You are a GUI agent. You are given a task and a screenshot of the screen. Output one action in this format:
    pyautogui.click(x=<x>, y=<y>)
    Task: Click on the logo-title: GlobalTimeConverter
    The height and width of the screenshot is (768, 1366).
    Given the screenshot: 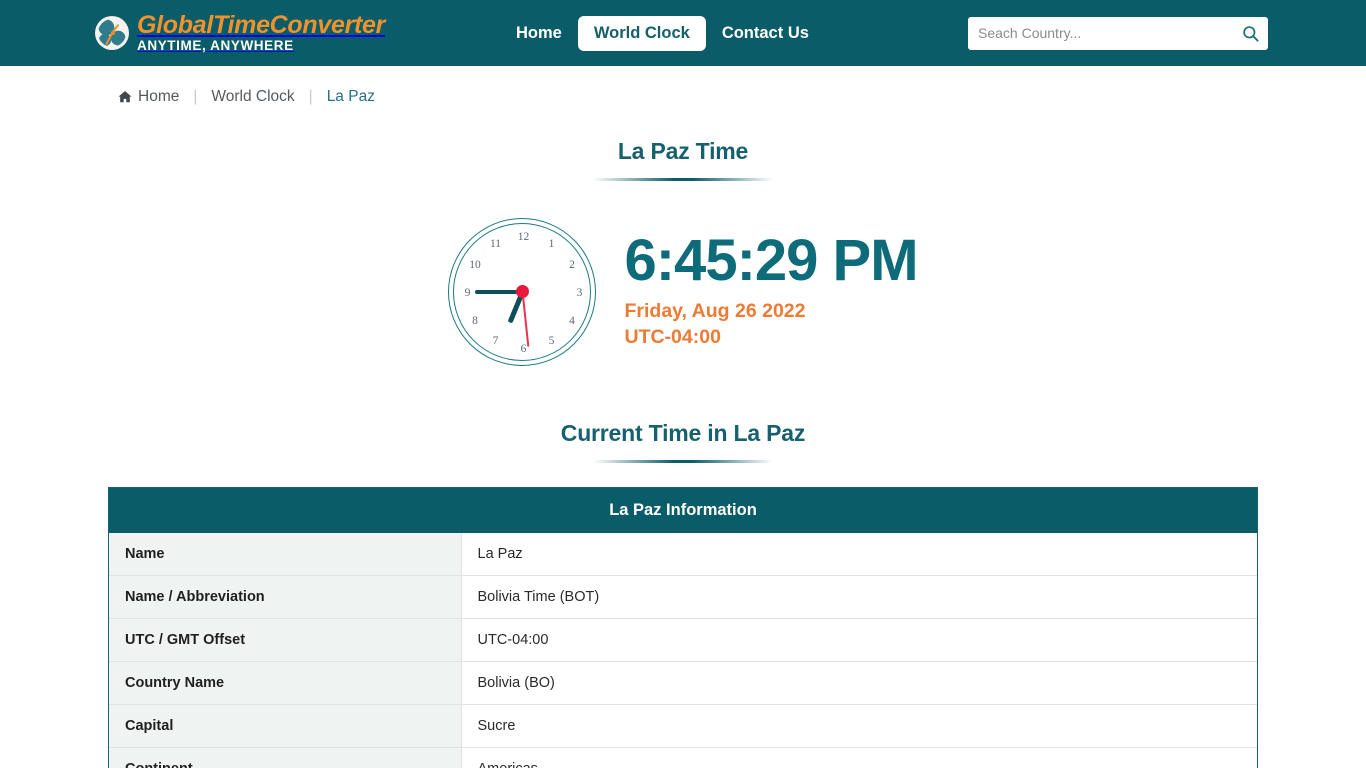 What is the action you would take?
    pyautogui.click(x=261, y=25)
    